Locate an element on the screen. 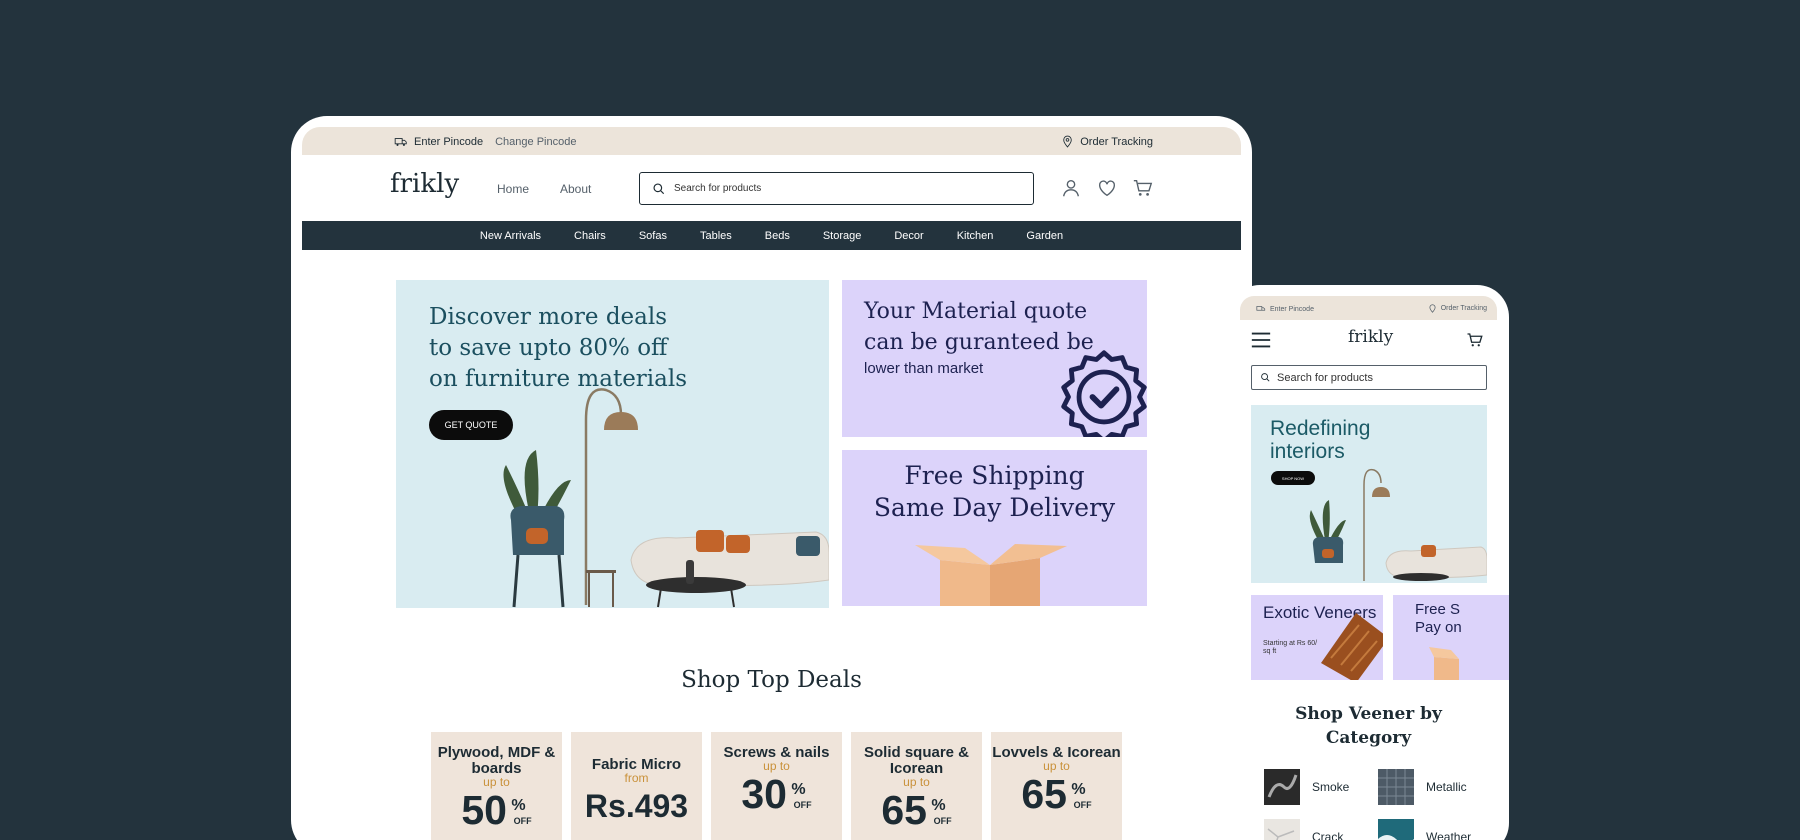 The image size is (1800, 840). deal-value: Rs.493 is located at coordinates (636, 806).